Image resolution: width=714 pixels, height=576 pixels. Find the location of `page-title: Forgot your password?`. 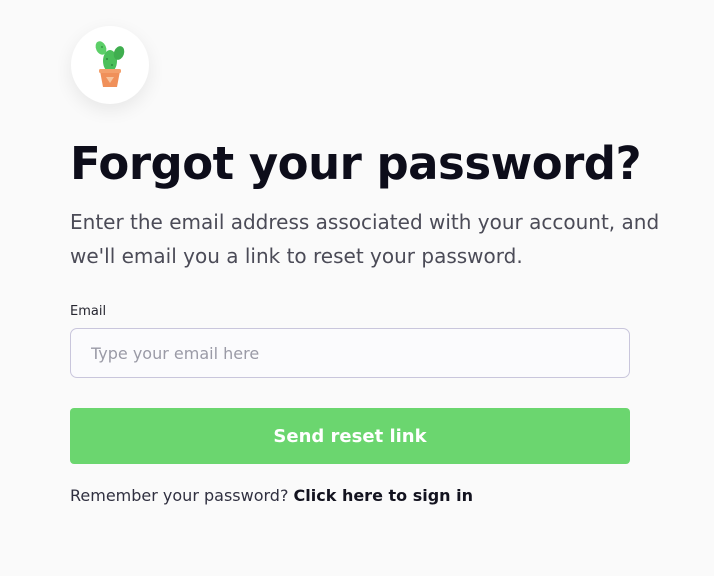

page-title: Forgot your password? is located at coordinates (356, 163).